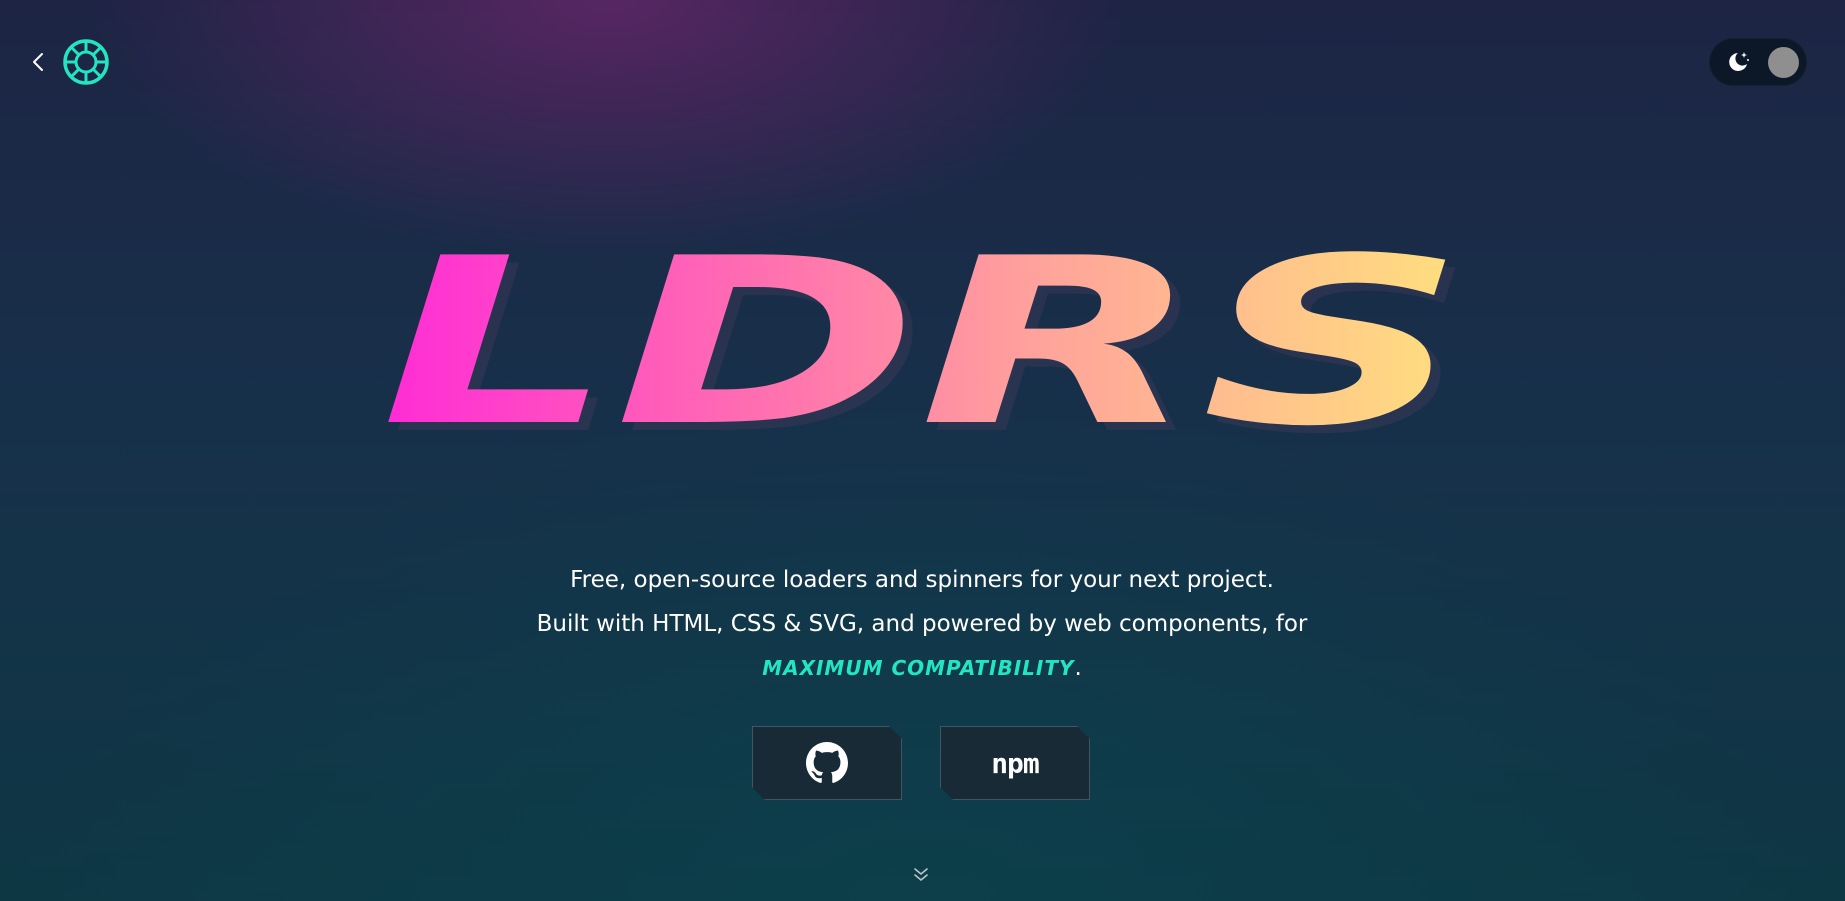 The image size is (1845, 901). Describe the element at coordinates (921, 763) in the screenshot. I see `link-buttons: npm` at that location.